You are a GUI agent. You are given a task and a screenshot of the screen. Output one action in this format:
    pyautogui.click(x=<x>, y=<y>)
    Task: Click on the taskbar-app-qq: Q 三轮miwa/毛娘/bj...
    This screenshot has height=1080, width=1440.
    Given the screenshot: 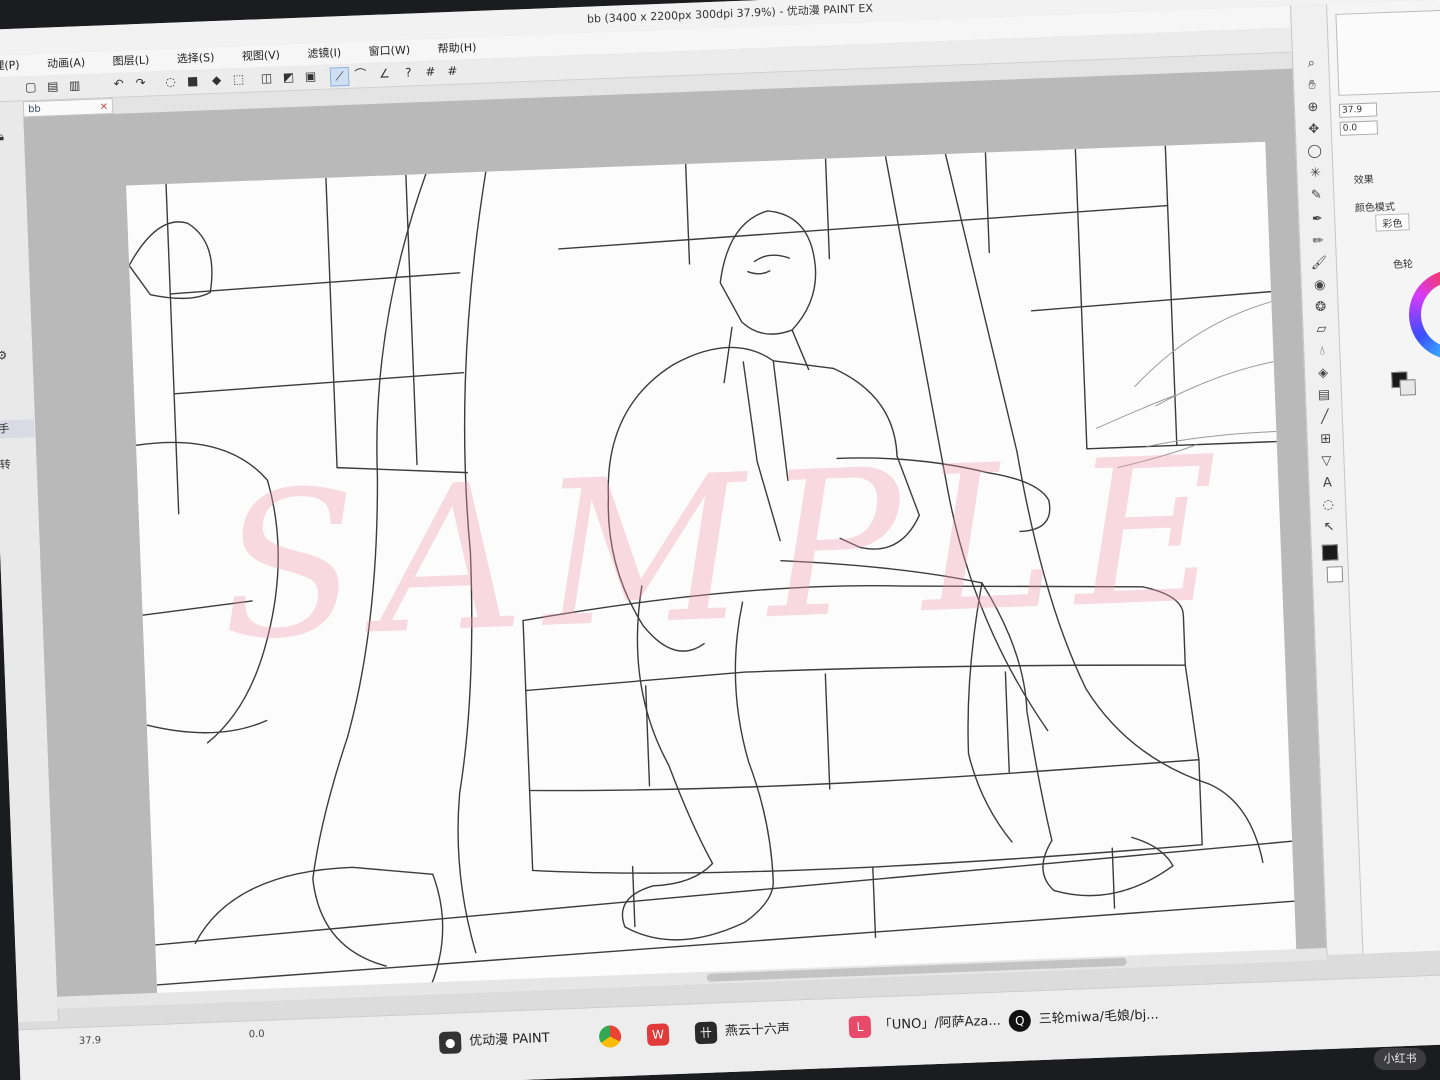 What is the action you would take?
    pyautogui.click(x=1083, y=1018)
    